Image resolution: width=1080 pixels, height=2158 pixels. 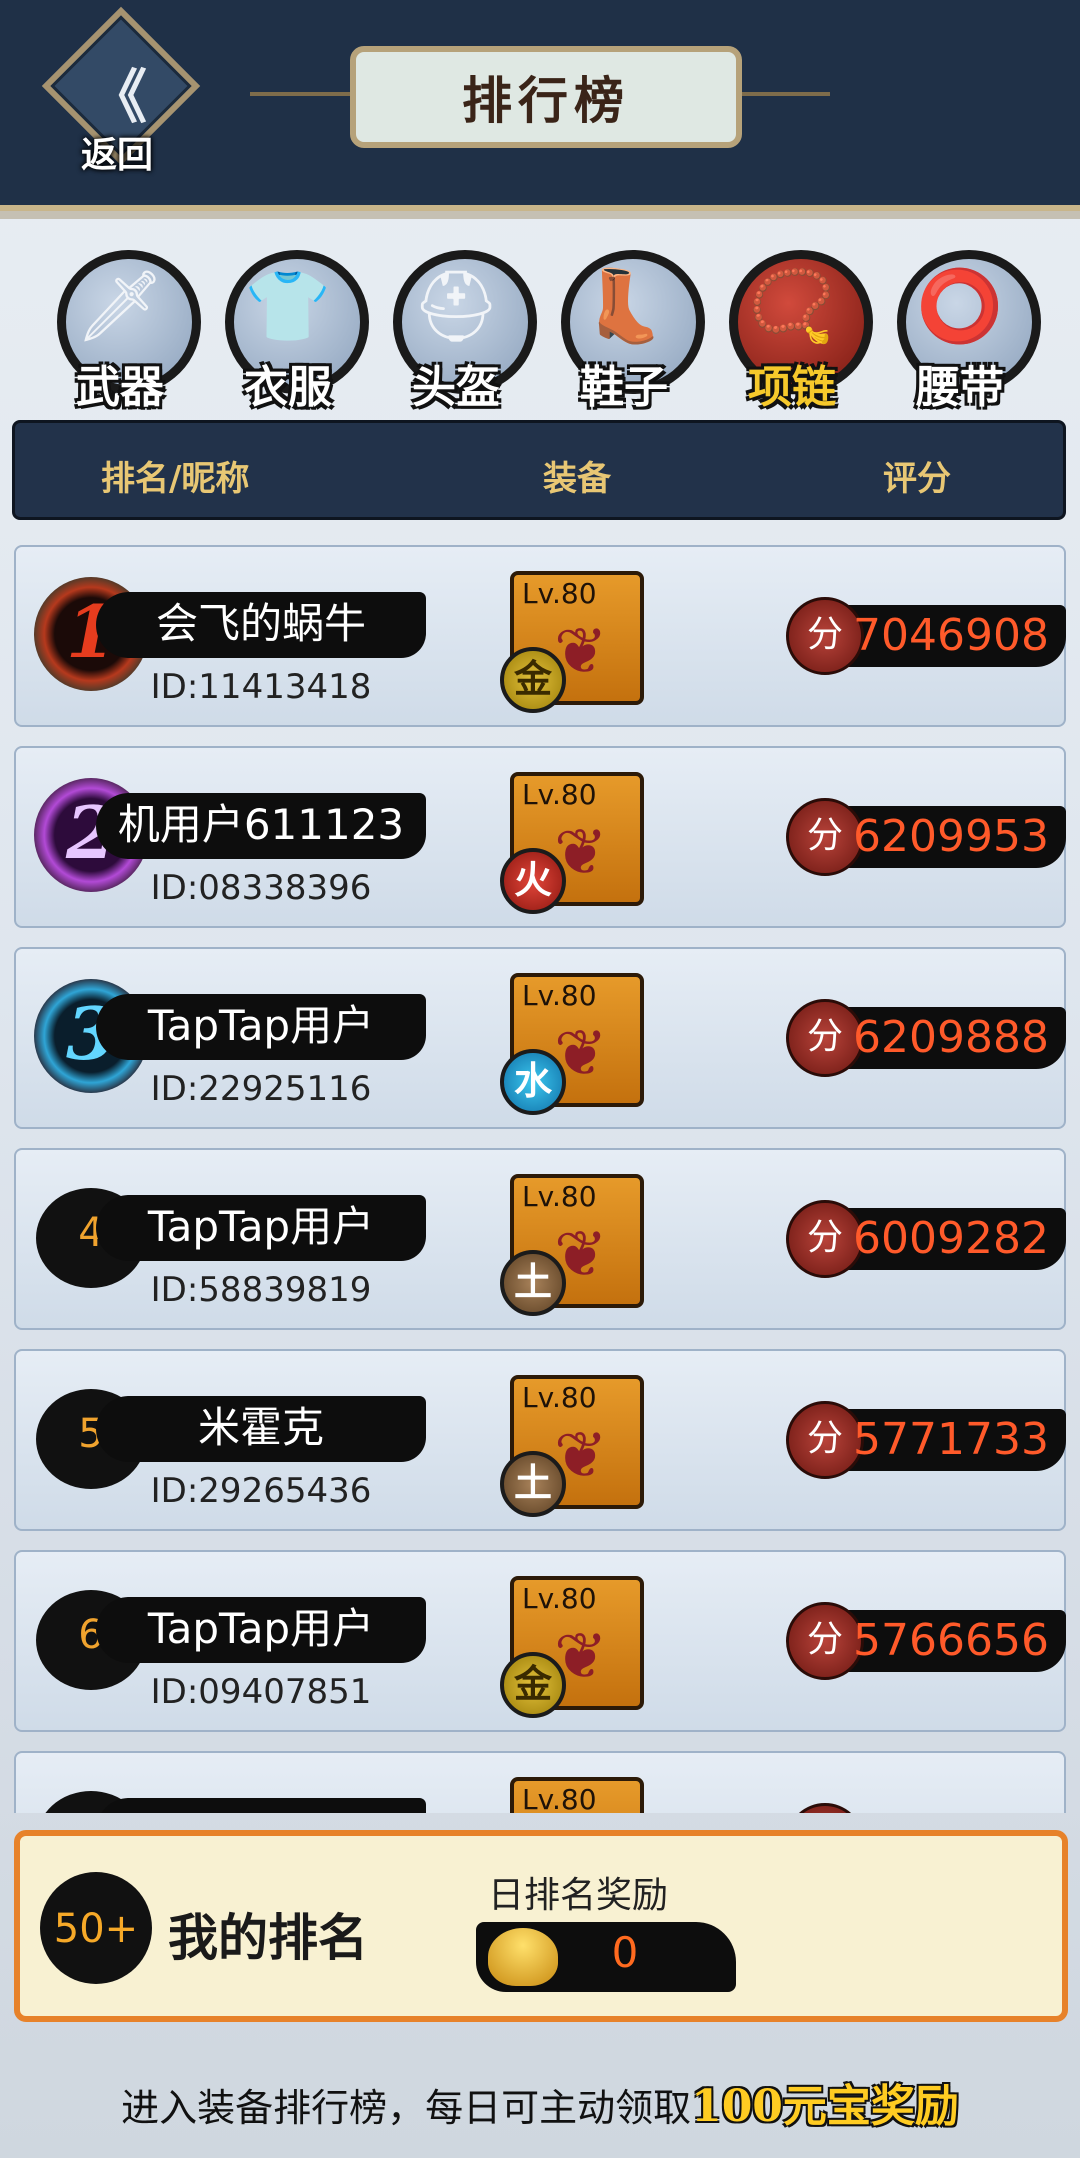 What do you see at coordinates (540, 636) in the screenshot?
I see `ranking-row: 1 会飞的蜗牛 ID:11413418 Lv.80 ❦ 金 分 7046908` at bounding box center [540, 636].